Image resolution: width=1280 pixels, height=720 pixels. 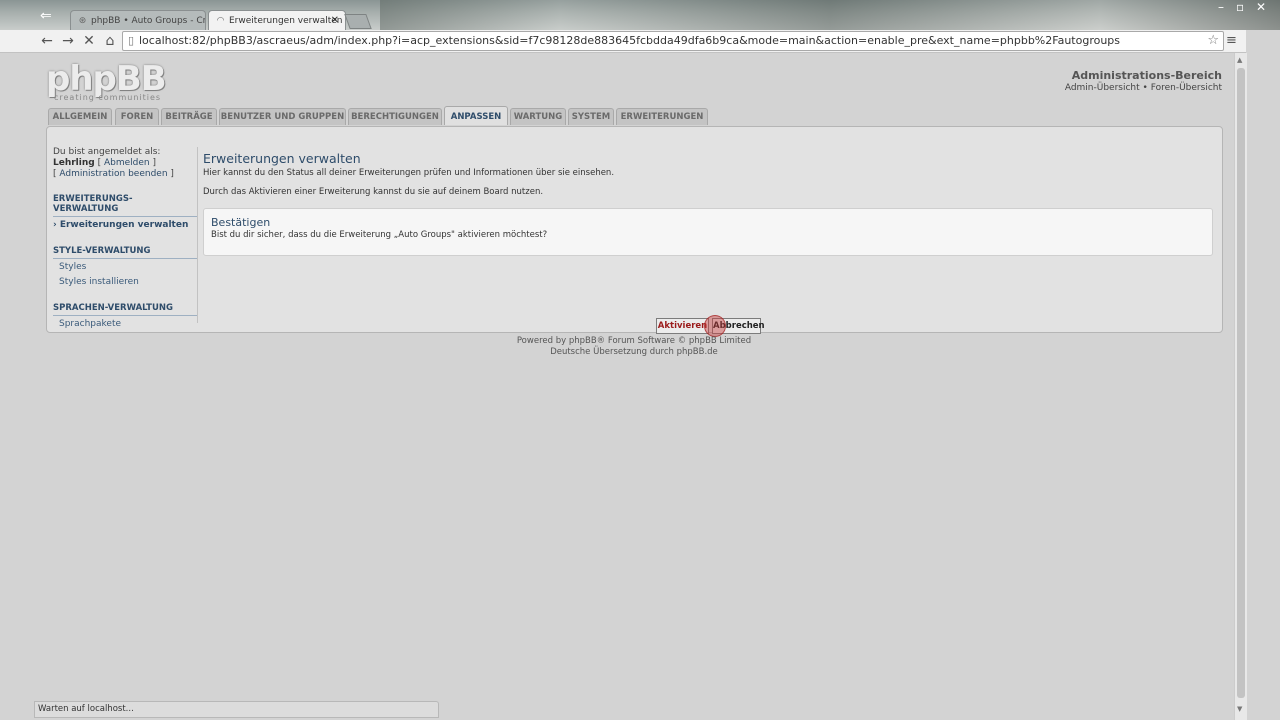 I want to click on tab-foren: FOREN, so click(x=137, y=116).